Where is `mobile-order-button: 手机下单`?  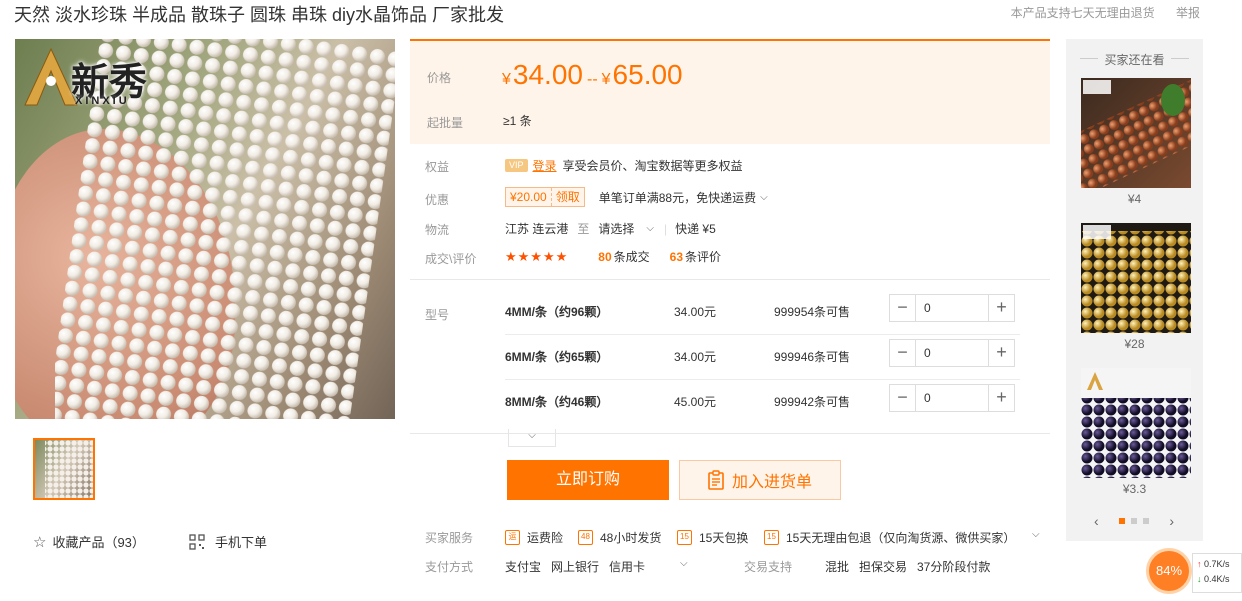
mobile-order-button: 手机下单 is located at coordinates (228, 541).